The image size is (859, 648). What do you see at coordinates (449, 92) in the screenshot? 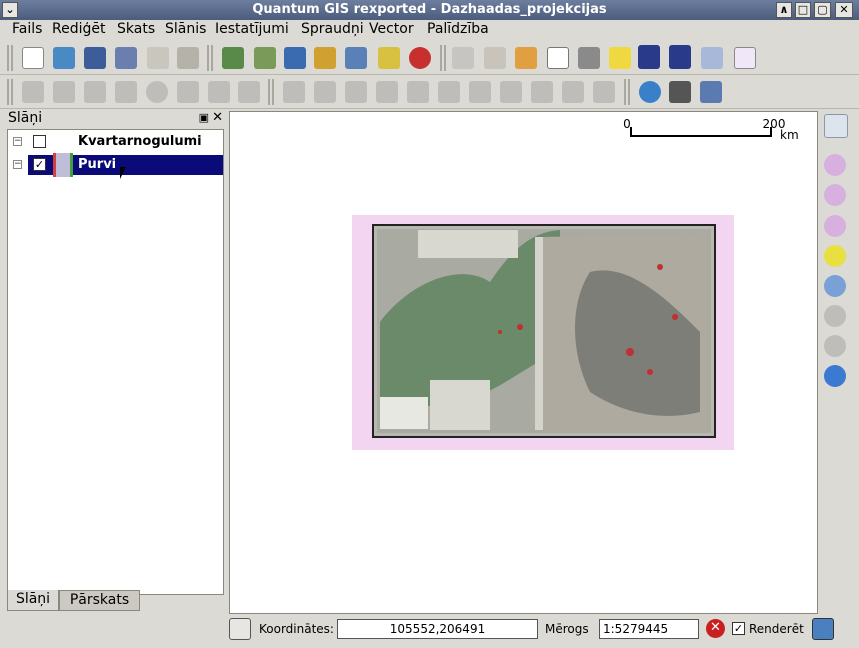
I see `delete-ring-icon` at bounding box center [449, 92].